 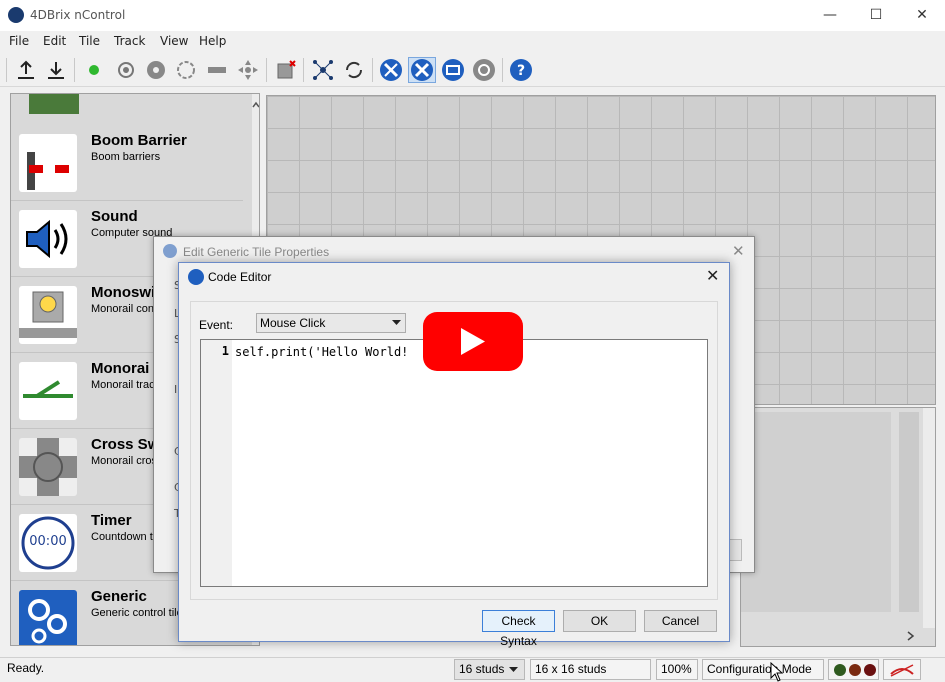 I want to click on studs-select-value: 16 studs, so click(x=482, y=669).